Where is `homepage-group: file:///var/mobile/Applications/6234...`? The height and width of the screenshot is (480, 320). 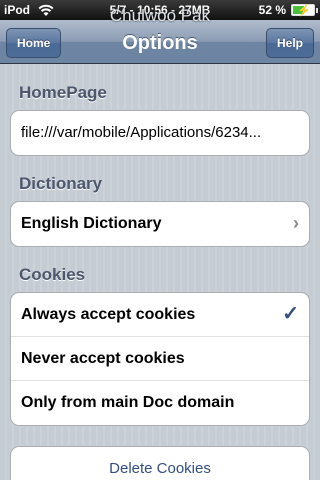
homepage-group: file:///var/mobile/Applications/6234... is located at coordinates (160, 133).